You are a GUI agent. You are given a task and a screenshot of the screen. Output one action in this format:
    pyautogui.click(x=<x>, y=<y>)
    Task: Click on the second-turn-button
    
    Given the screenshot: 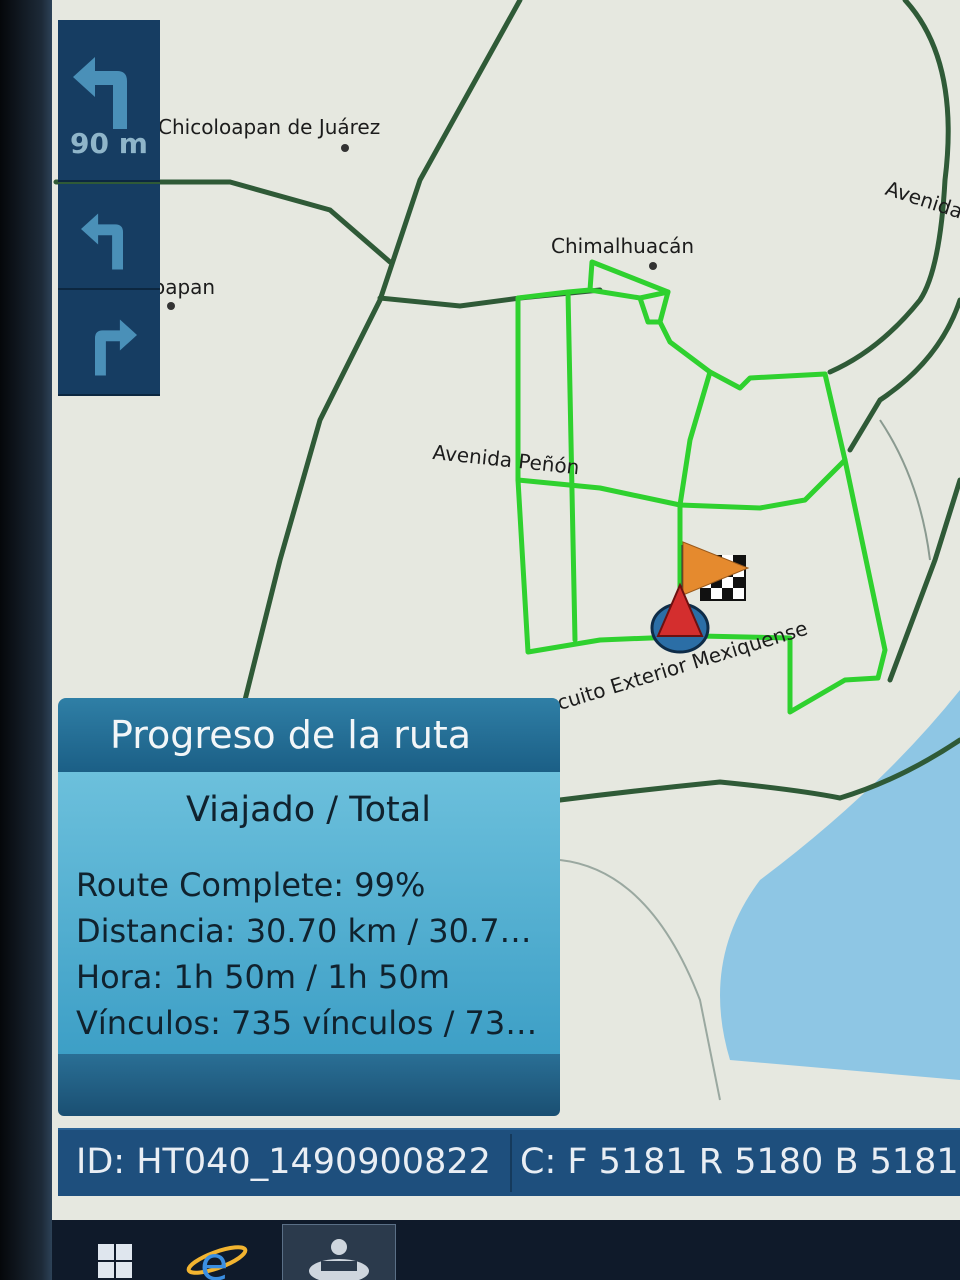 What is the action you would take?
    pyautogui.click(x=109, y=237)
    